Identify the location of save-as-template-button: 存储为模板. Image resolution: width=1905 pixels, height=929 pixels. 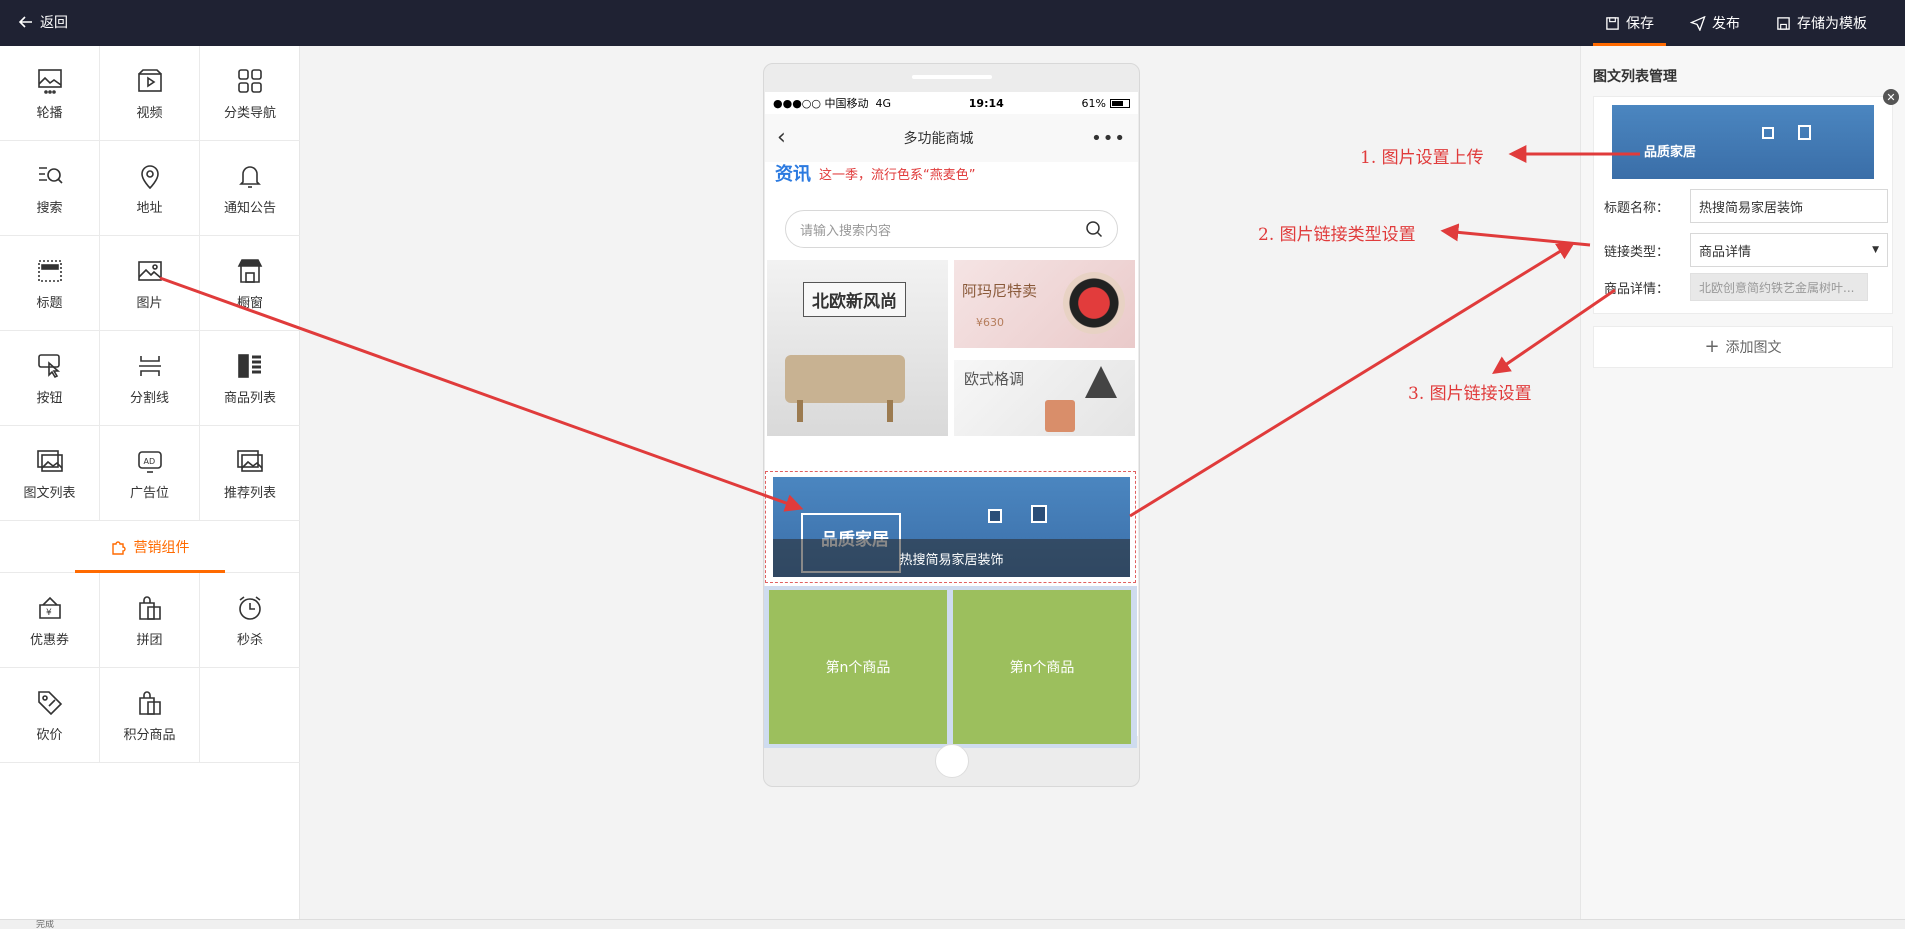
(1821, 23).